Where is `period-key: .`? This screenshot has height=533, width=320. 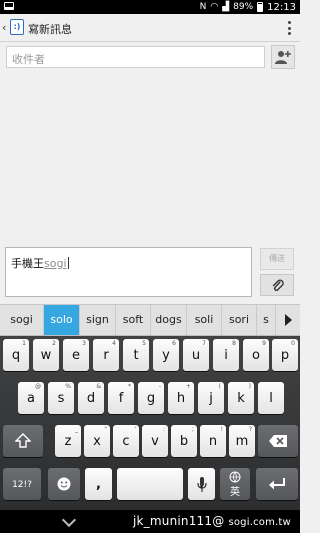 period-key: . is located at coordinates (201, 484).